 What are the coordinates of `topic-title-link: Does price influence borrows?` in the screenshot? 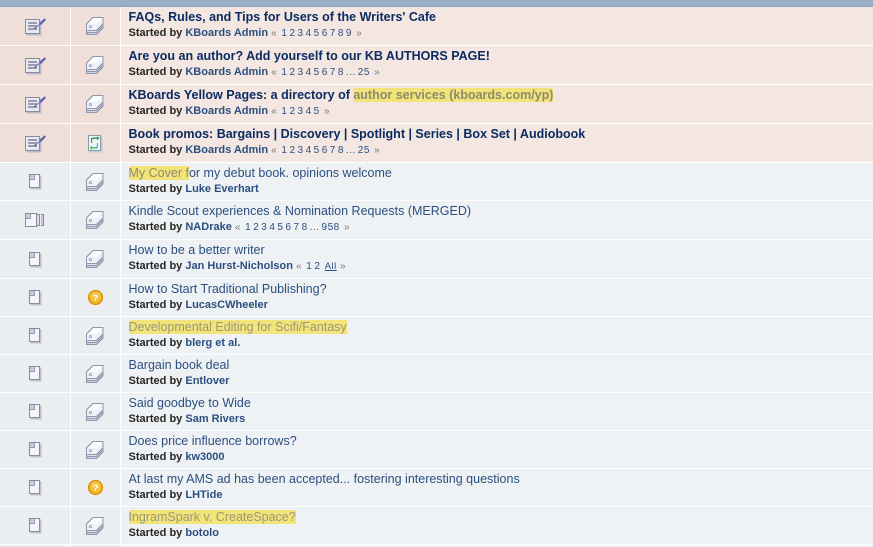 It's located at (213, 441).